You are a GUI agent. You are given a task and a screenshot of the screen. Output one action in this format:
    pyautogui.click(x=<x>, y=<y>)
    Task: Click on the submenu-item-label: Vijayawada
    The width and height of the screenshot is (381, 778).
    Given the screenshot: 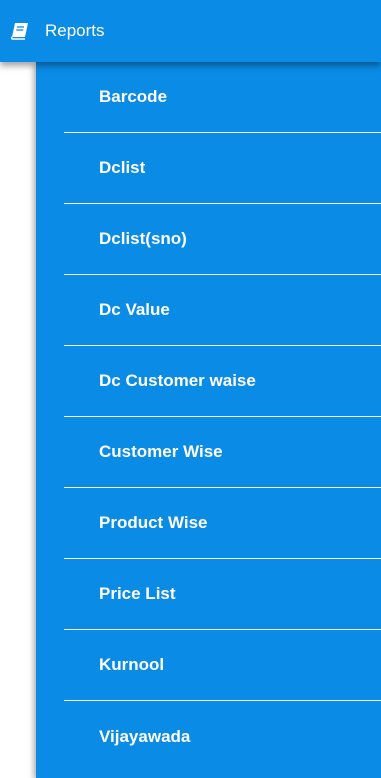 What is the action you would take?
    pyautogui.click(x=145, y=736)
    